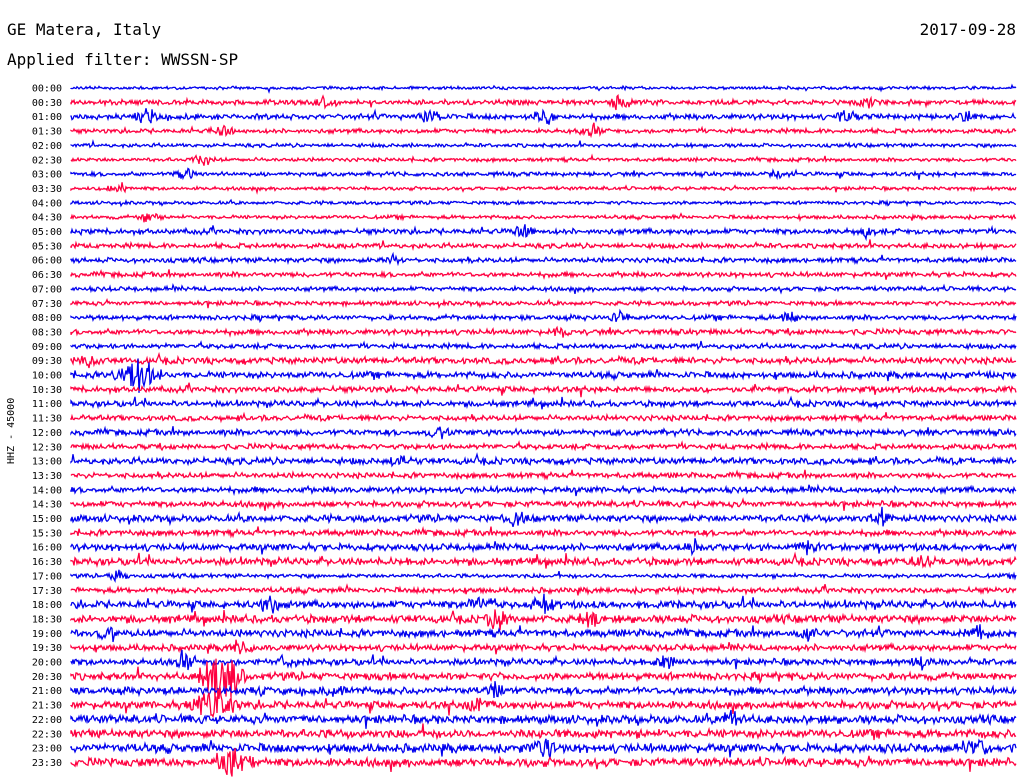 The image size is (1024, 780). What do you see at coordinates (47, 490) in the screenshot?
I see `time-tick-label: 14:00` at bounding box center [47, 490].